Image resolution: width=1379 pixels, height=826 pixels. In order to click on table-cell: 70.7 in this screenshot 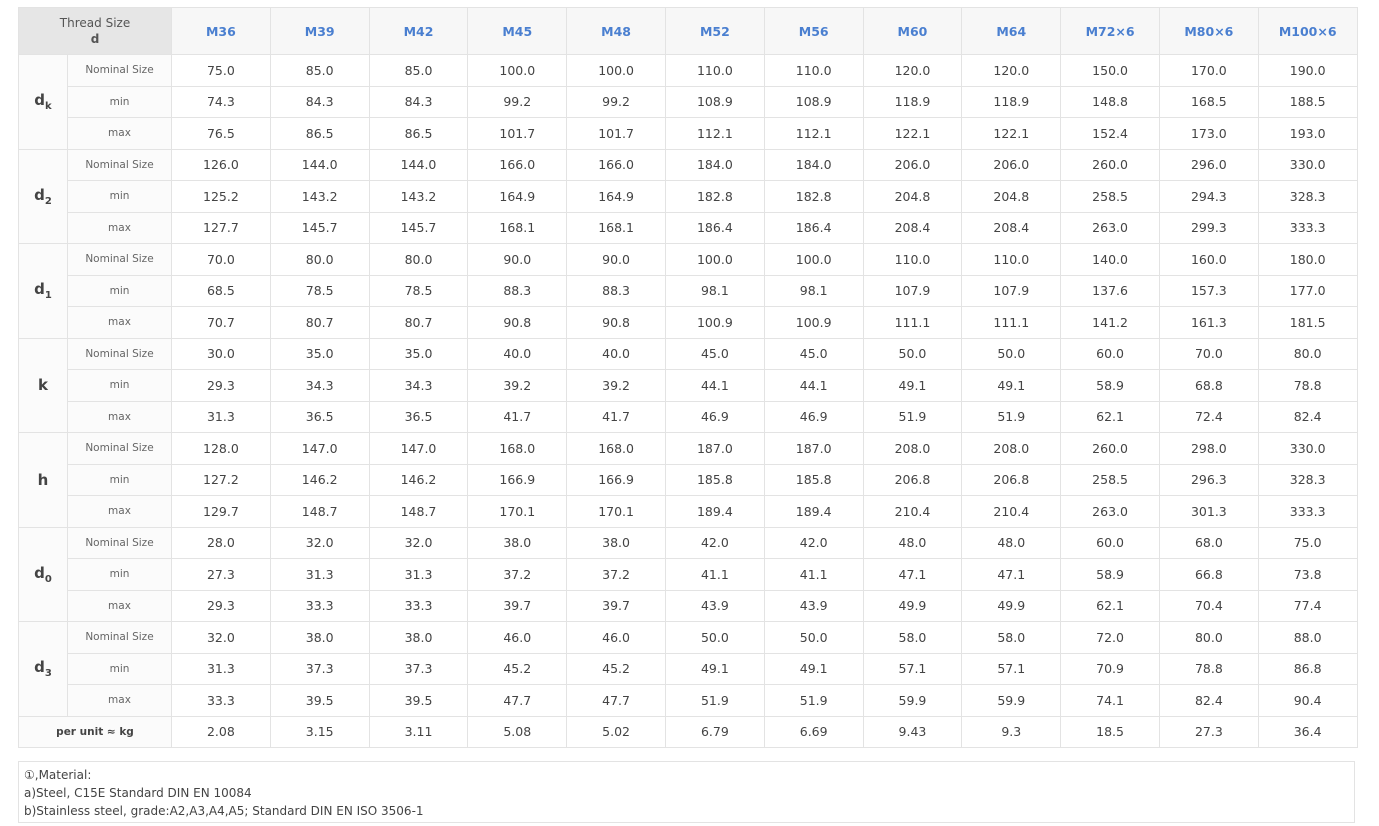, I will do `click(221, 322)`.